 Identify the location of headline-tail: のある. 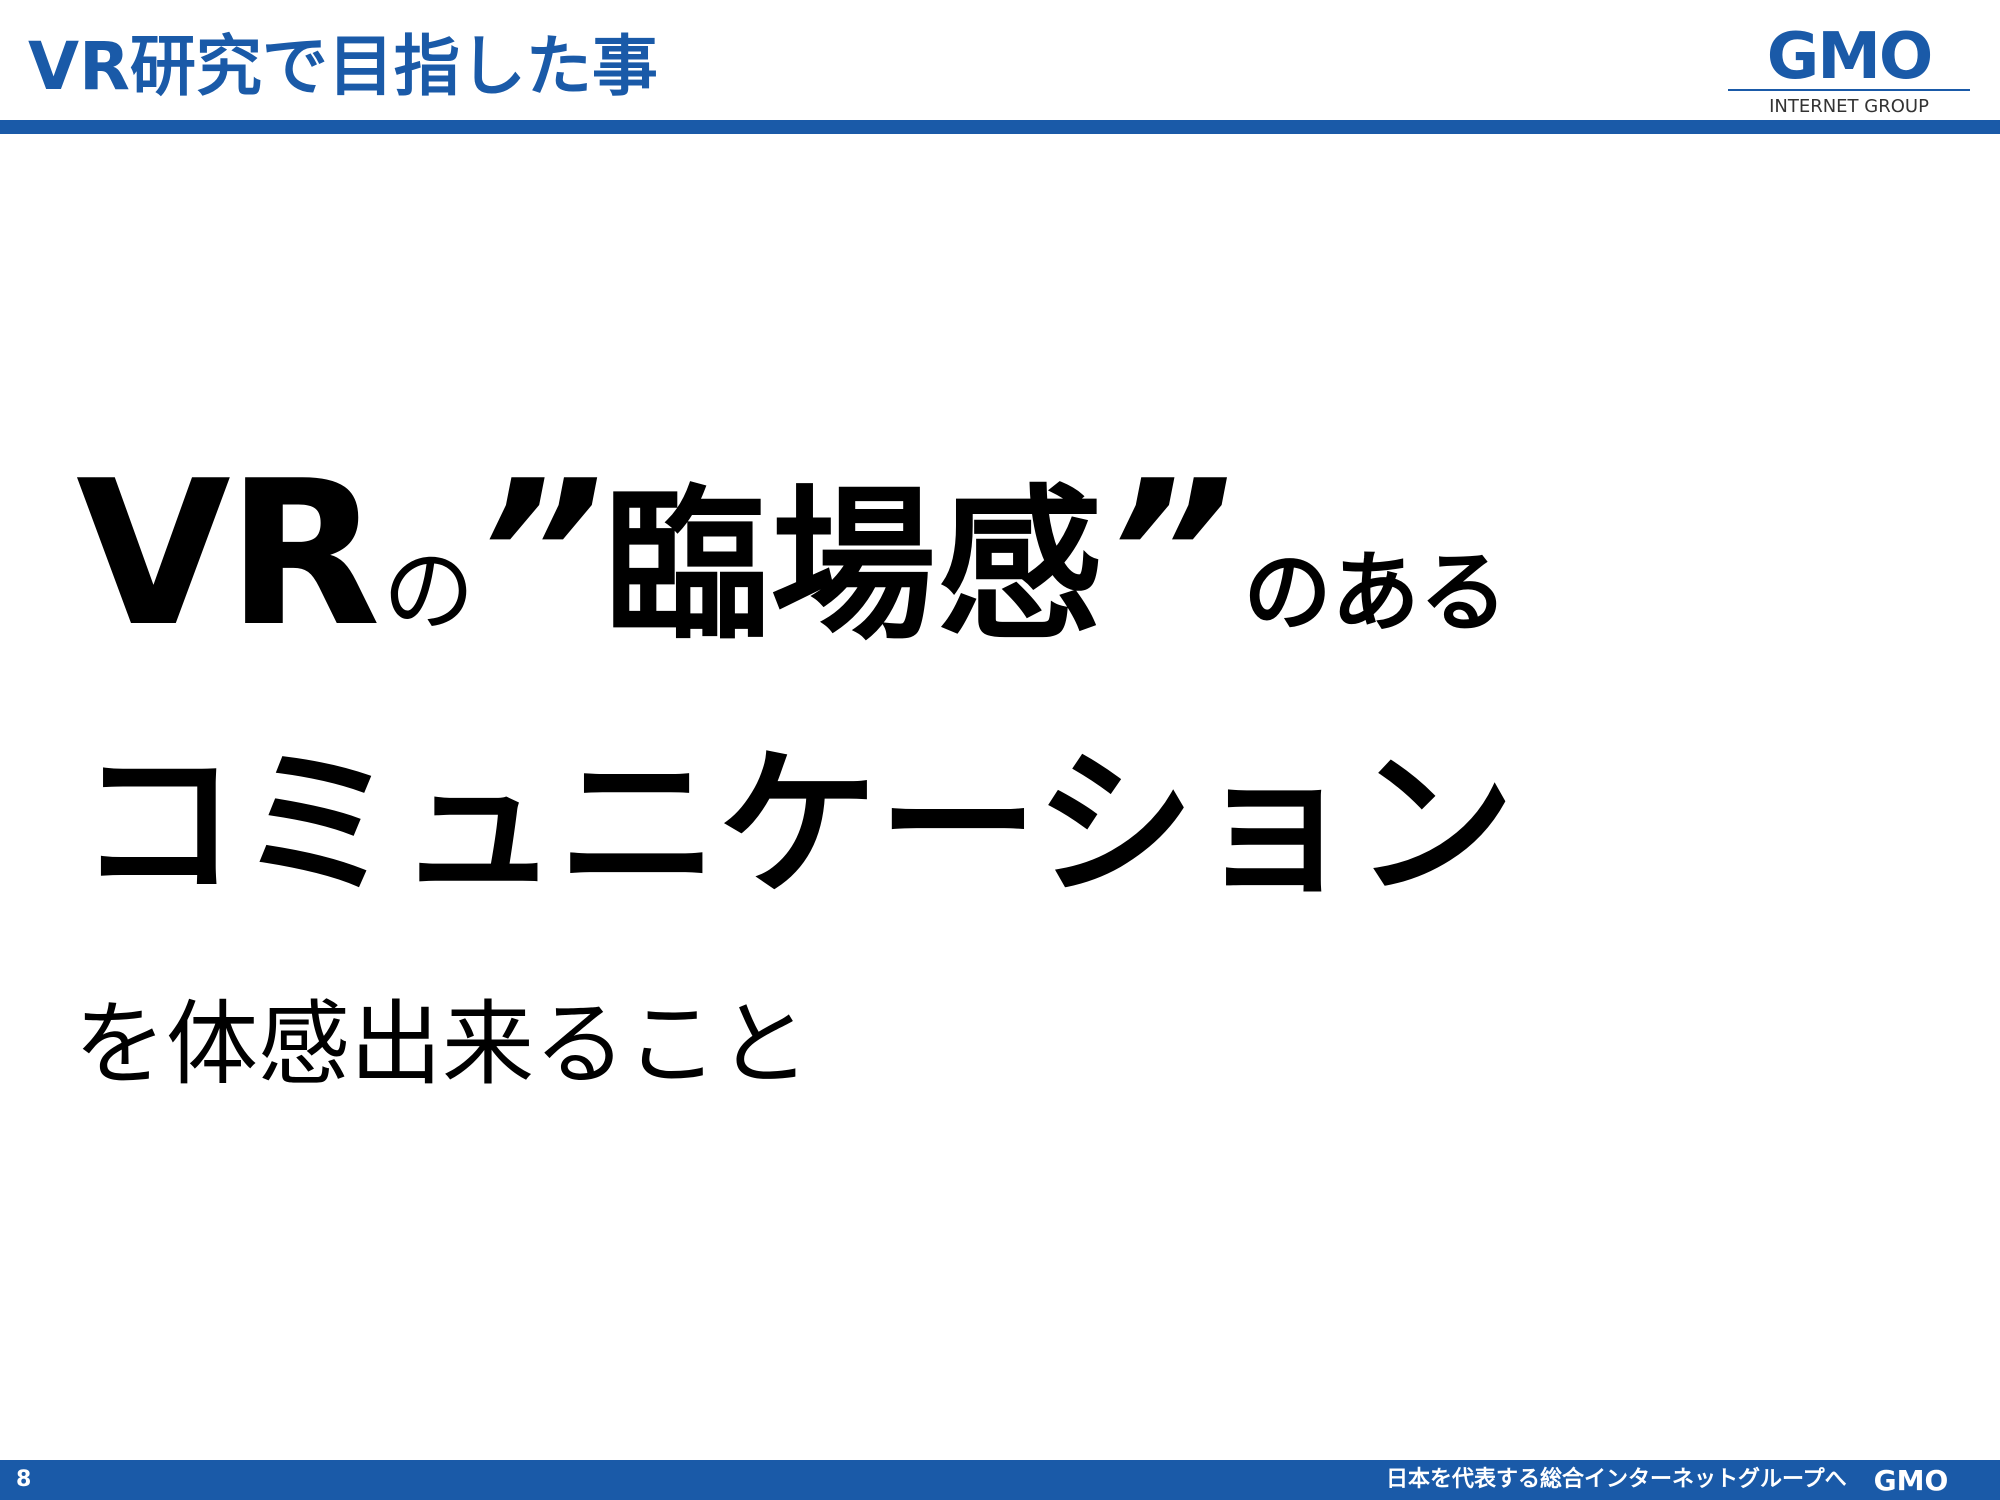
(1375, 592).